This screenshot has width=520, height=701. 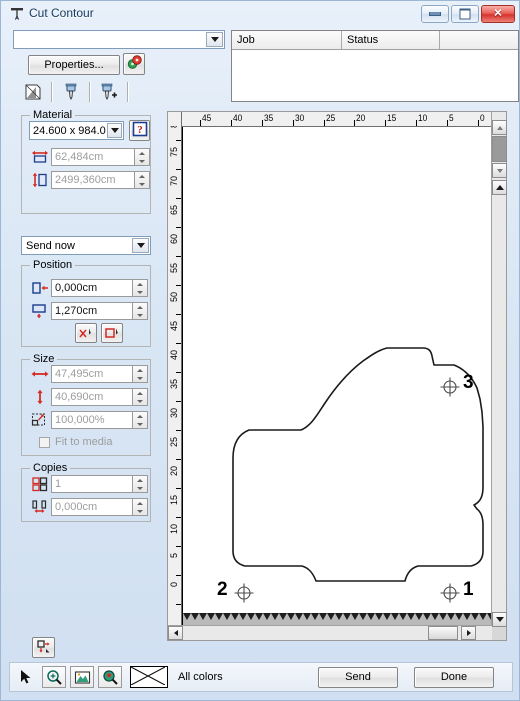 I want to click on ruler-label: 50, so click(x=174, y=297).